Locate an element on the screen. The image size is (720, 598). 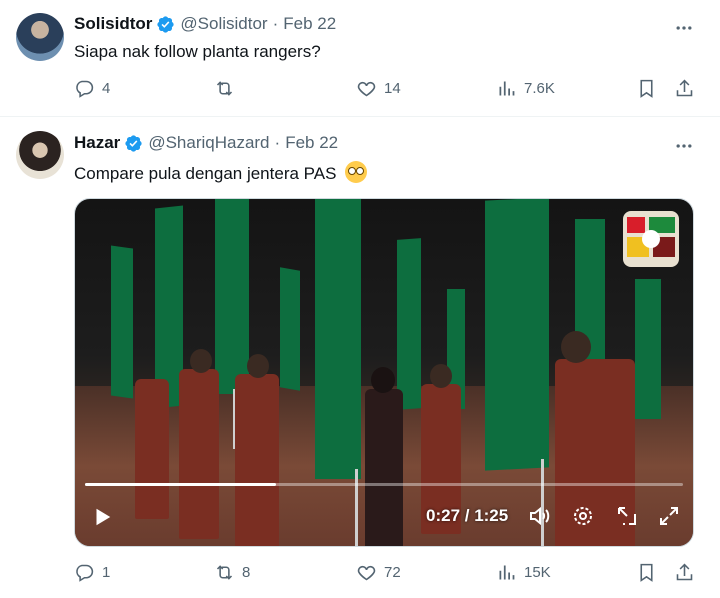
tweet-text-container: Compare pula dengan jentera PAS is located at coordinates (221, 172).